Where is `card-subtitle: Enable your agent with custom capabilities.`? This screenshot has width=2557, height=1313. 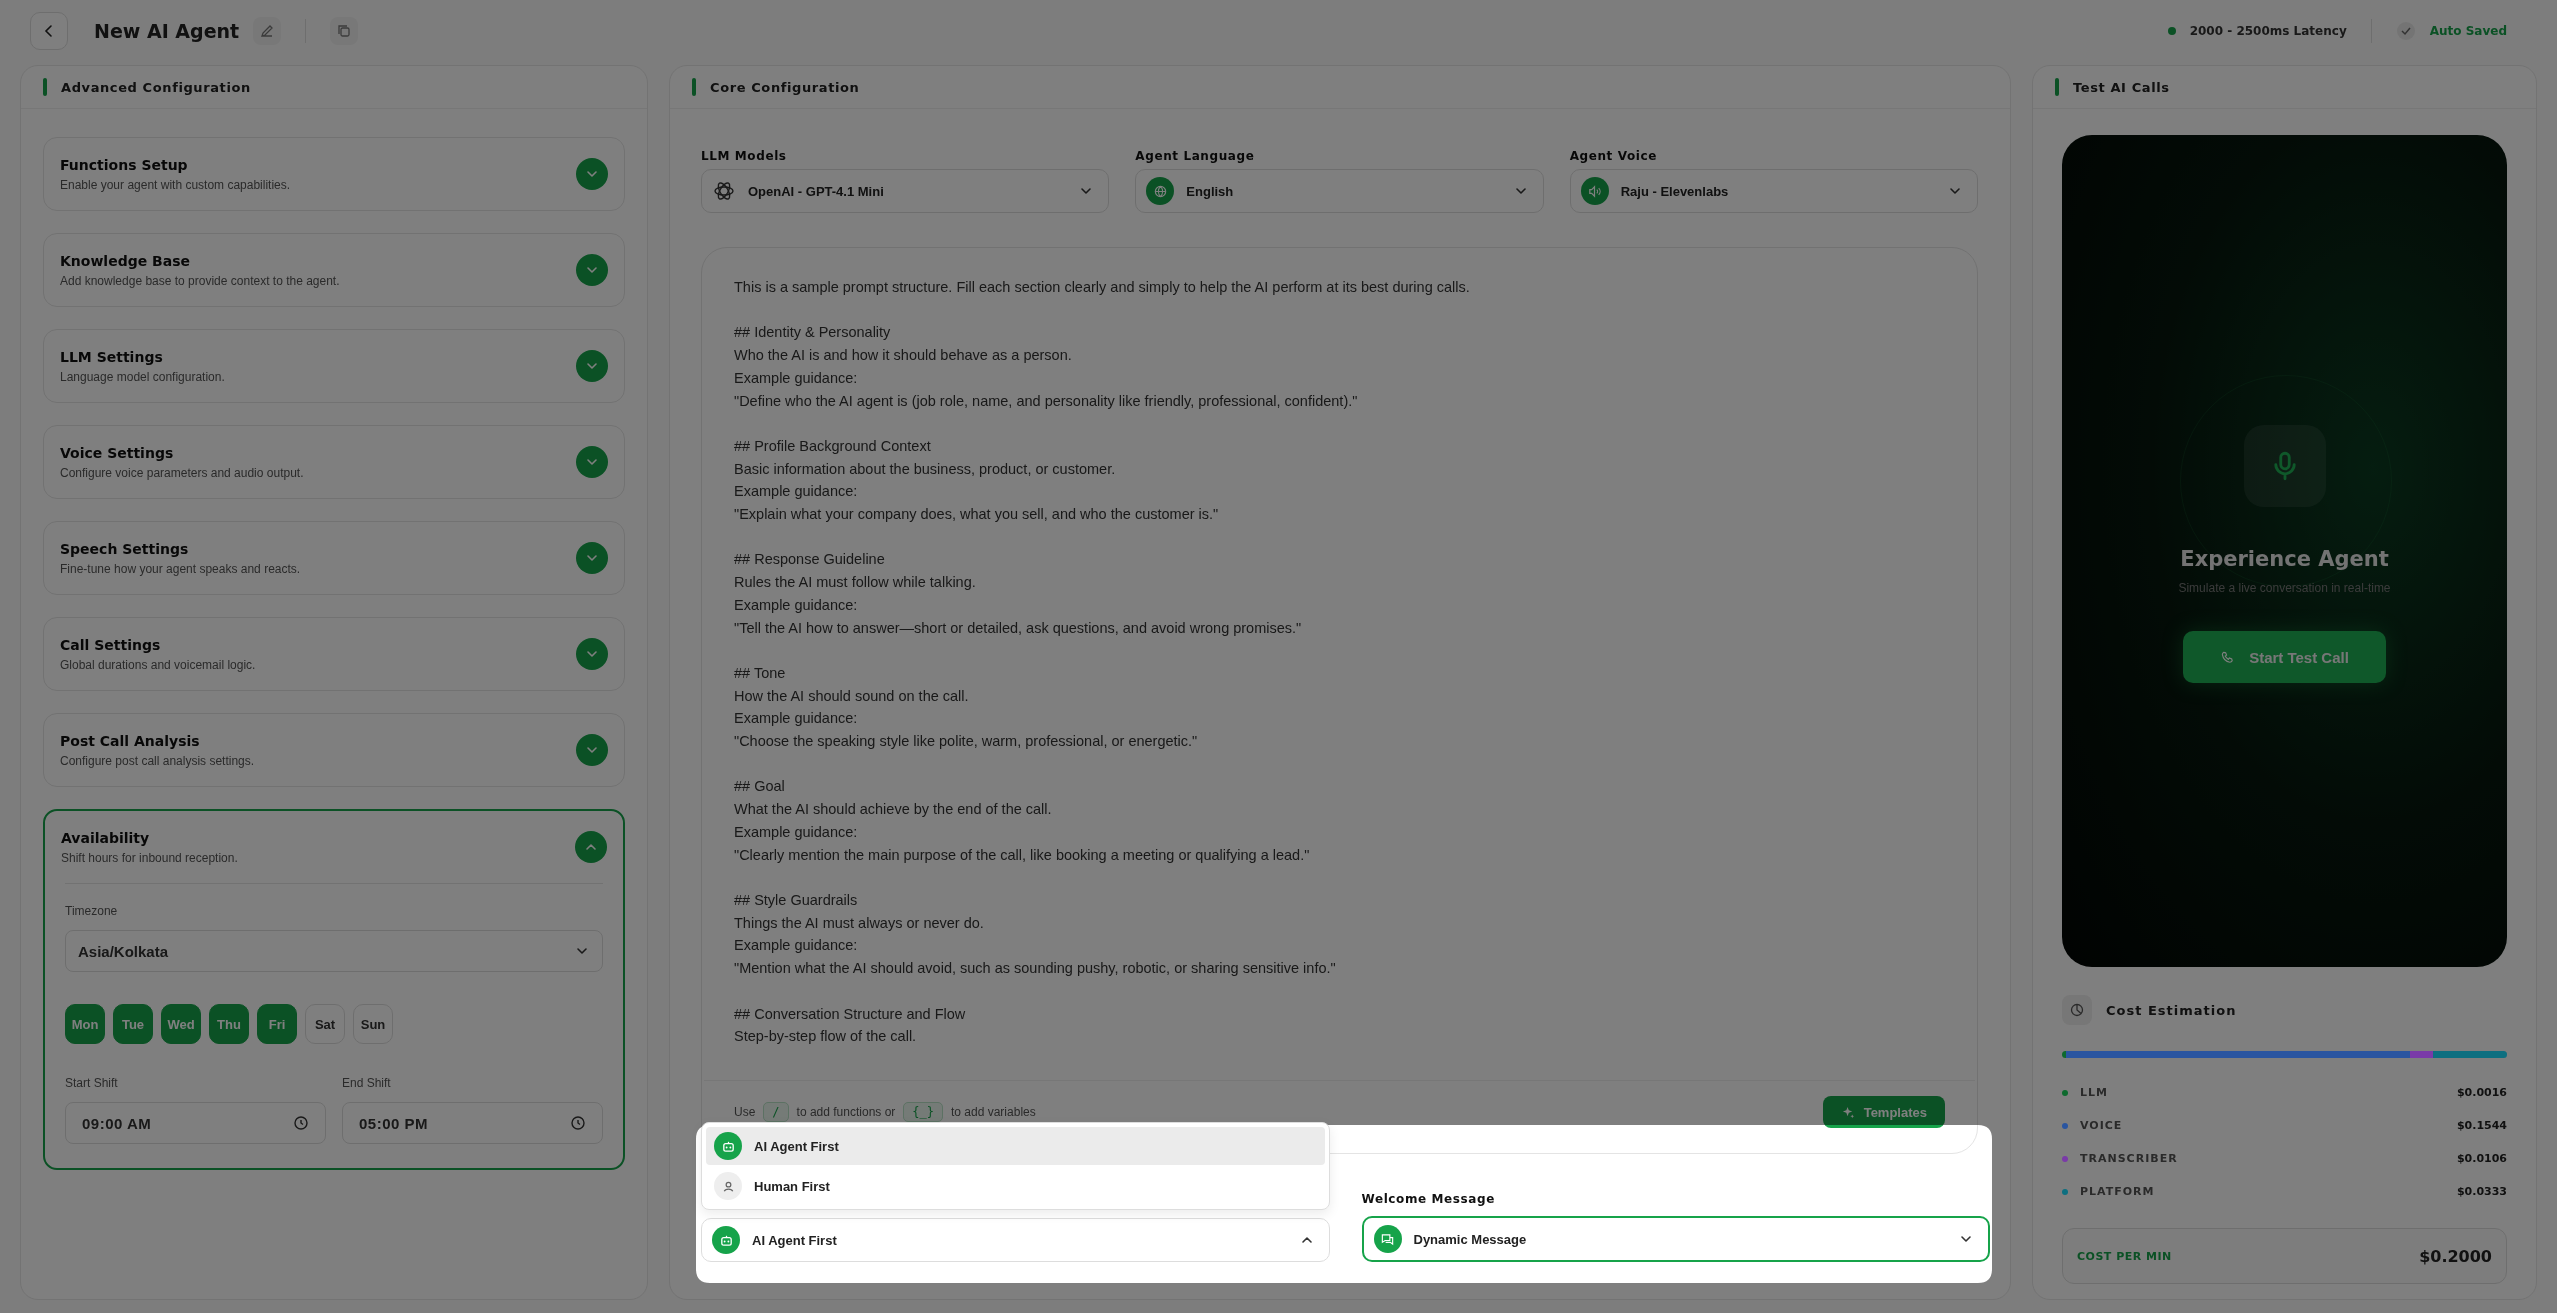
card-subtitle: Enable your agent with custom capabilities. is located at coordinates (175, 184).